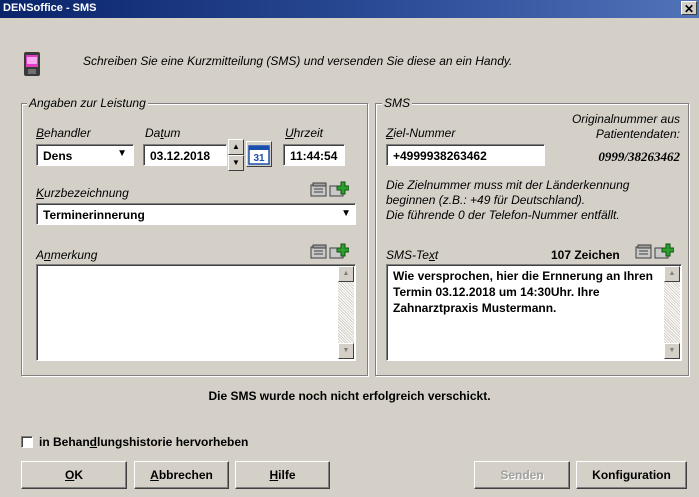 Image resolution: width=699 pixels, height=497 pixels. I want to click on kurz-icon-group, so click(329, 190).